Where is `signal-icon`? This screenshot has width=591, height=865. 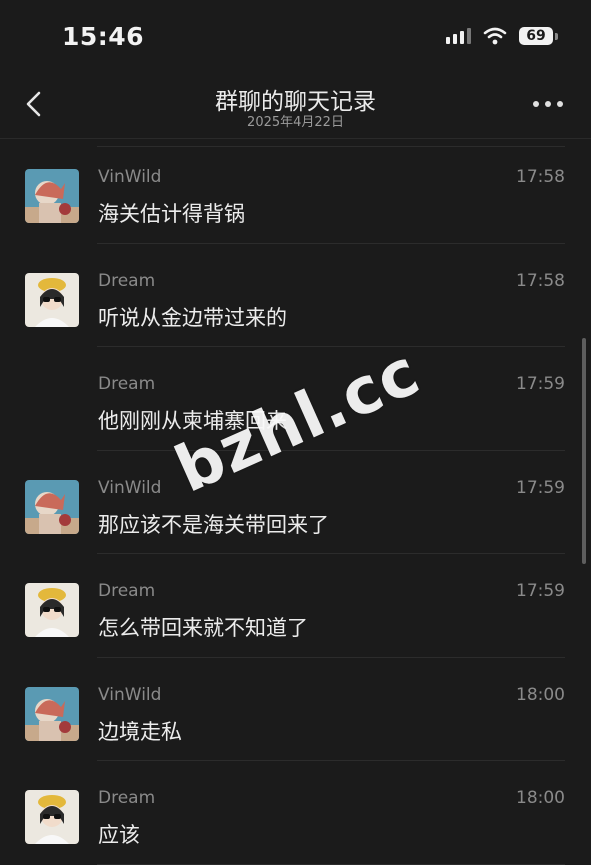
signal-icon is located at coordinates (458, 36).